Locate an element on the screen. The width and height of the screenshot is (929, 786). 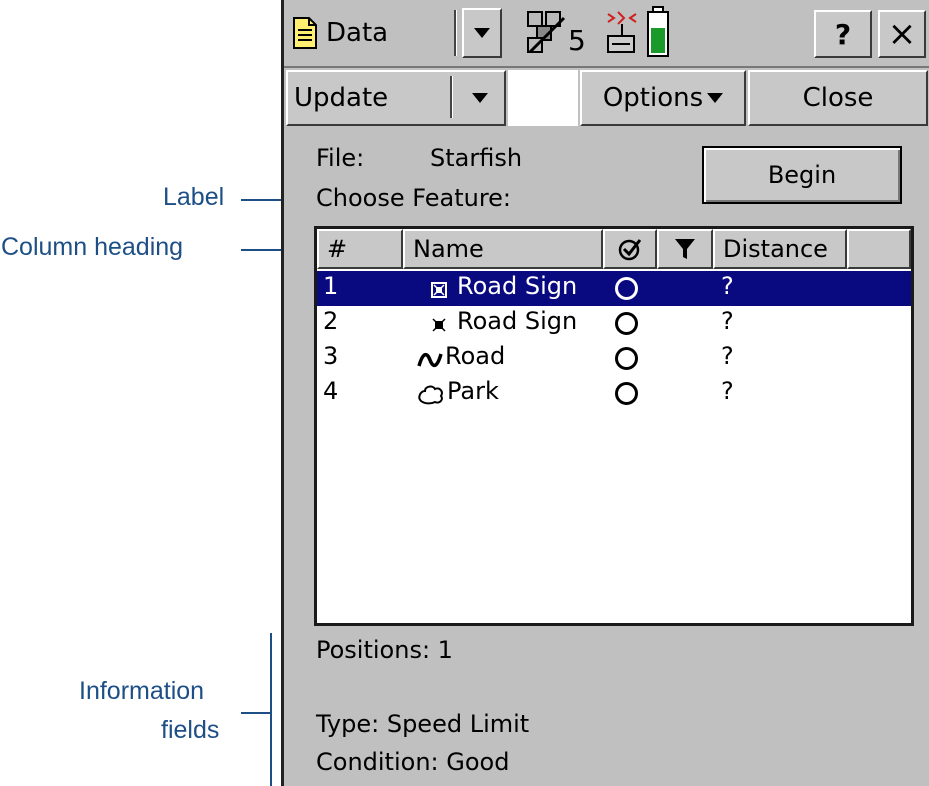
choose-feature-label: Choose Feature: is located at coordinates (414, 198).